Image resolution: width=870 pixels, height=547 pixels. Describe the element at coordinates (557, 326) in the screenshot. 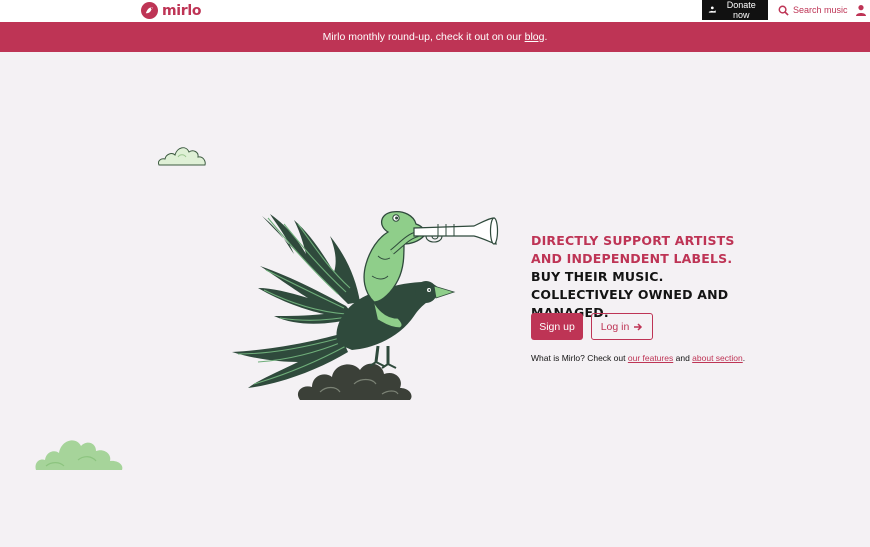

I see `signup-button: Sign up` at that location.